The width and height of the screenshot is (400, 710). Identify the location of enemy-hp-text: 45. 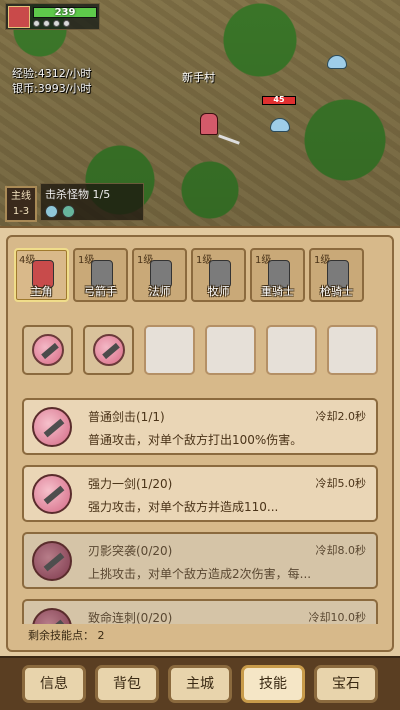
(279, 99).